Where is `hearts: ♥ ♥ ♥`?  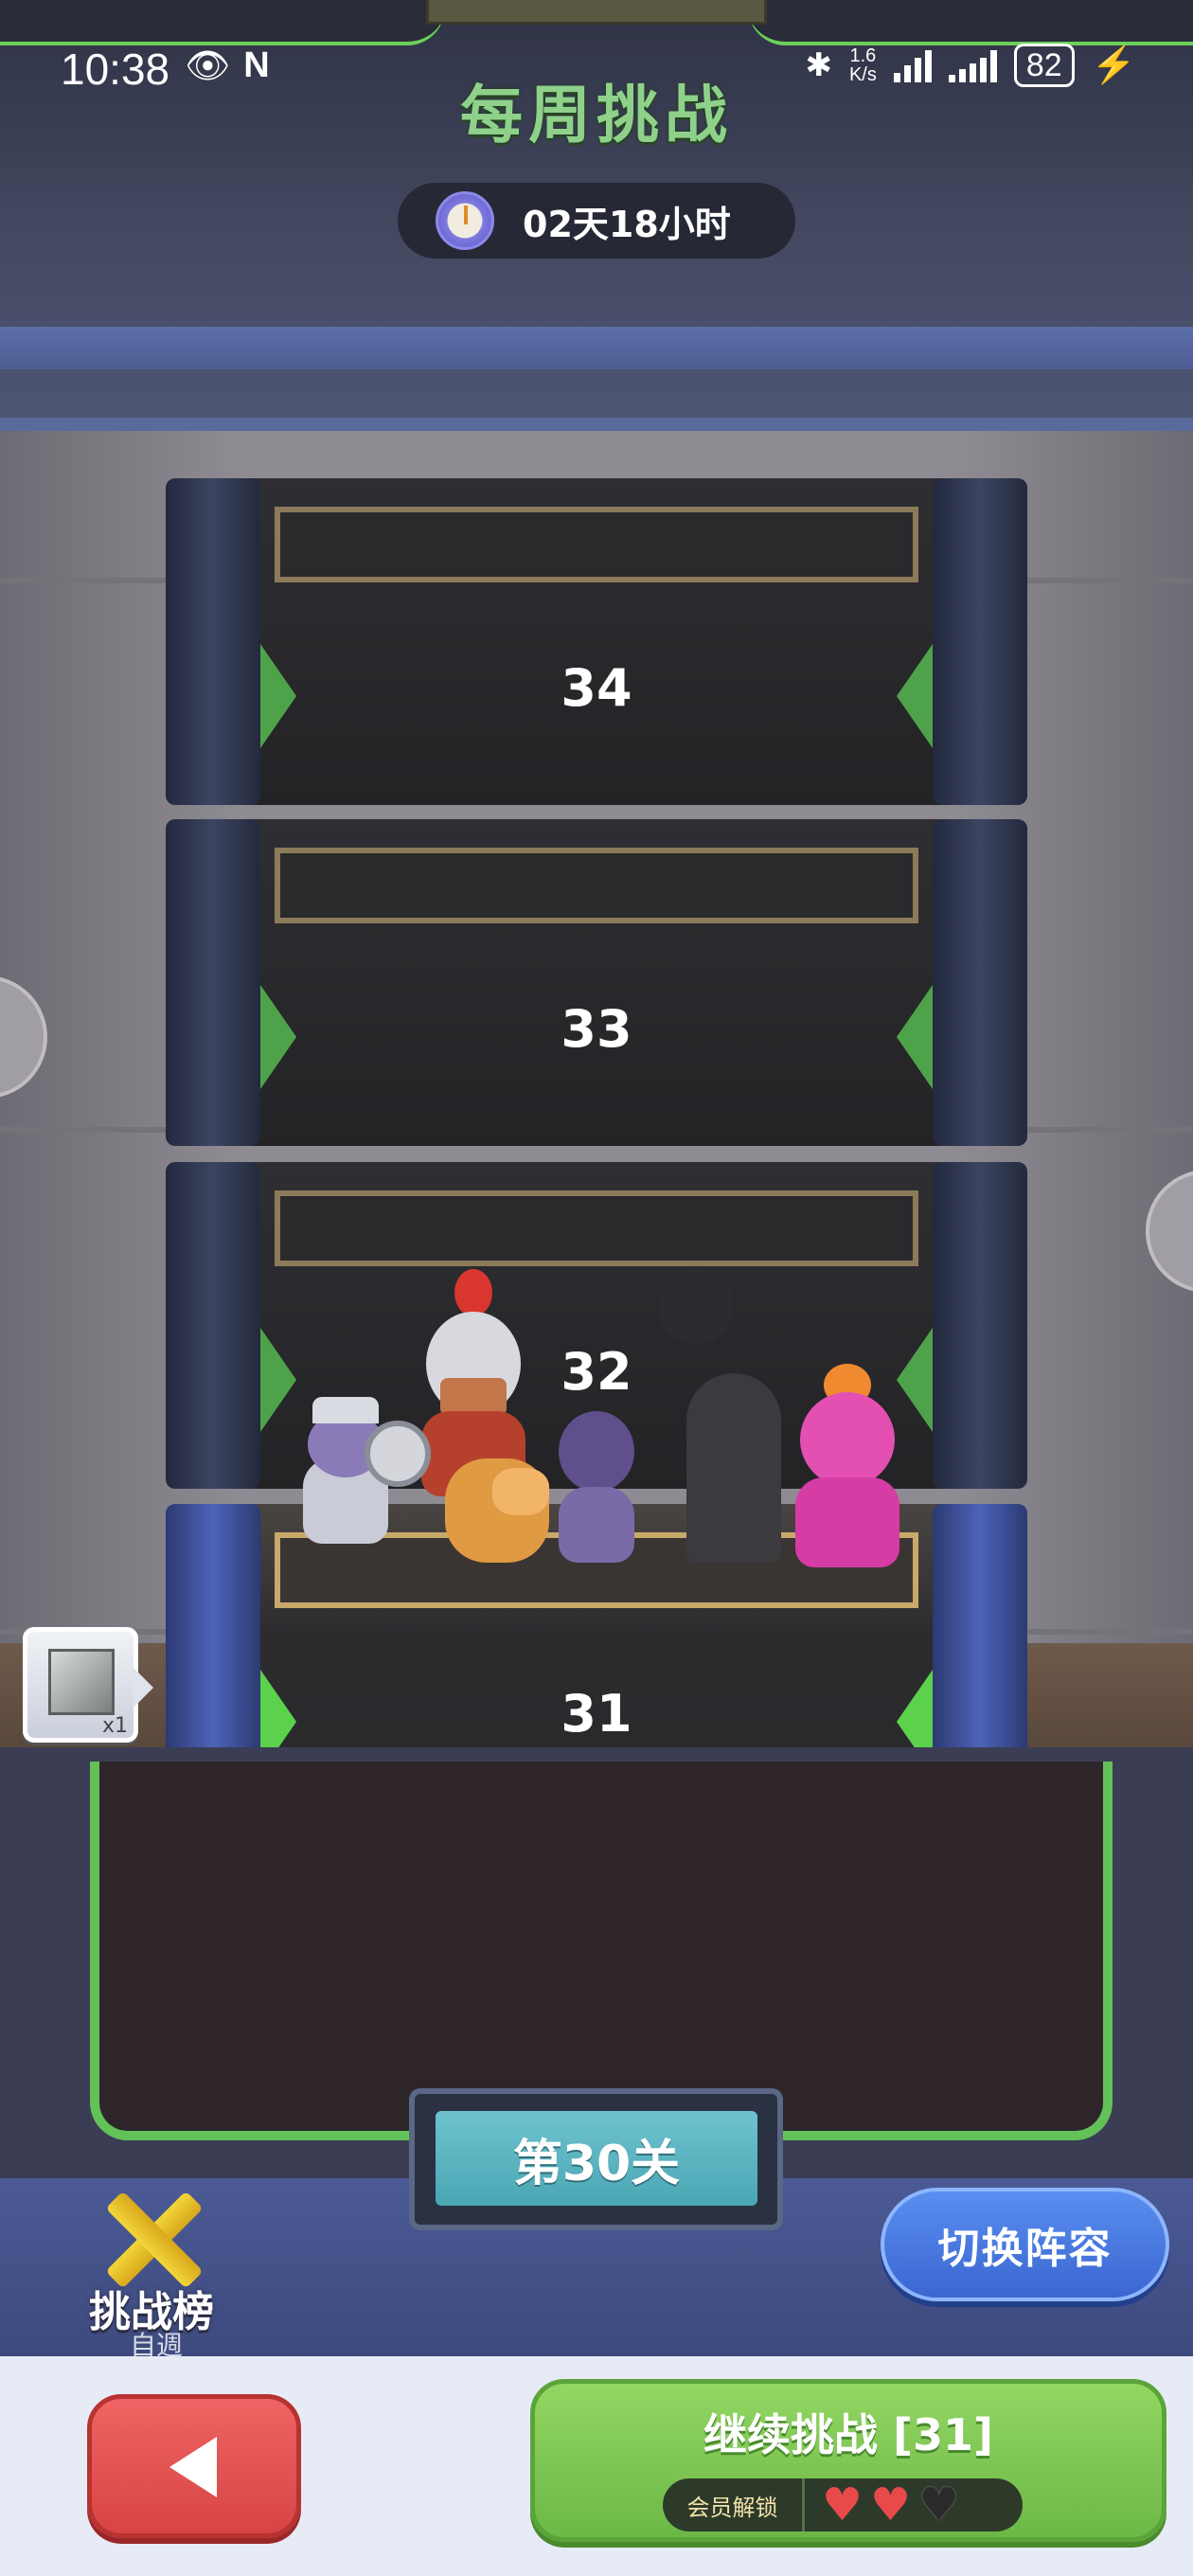 hearts: ♥ ♥ ♥ is located at coordinates (882, 2505).